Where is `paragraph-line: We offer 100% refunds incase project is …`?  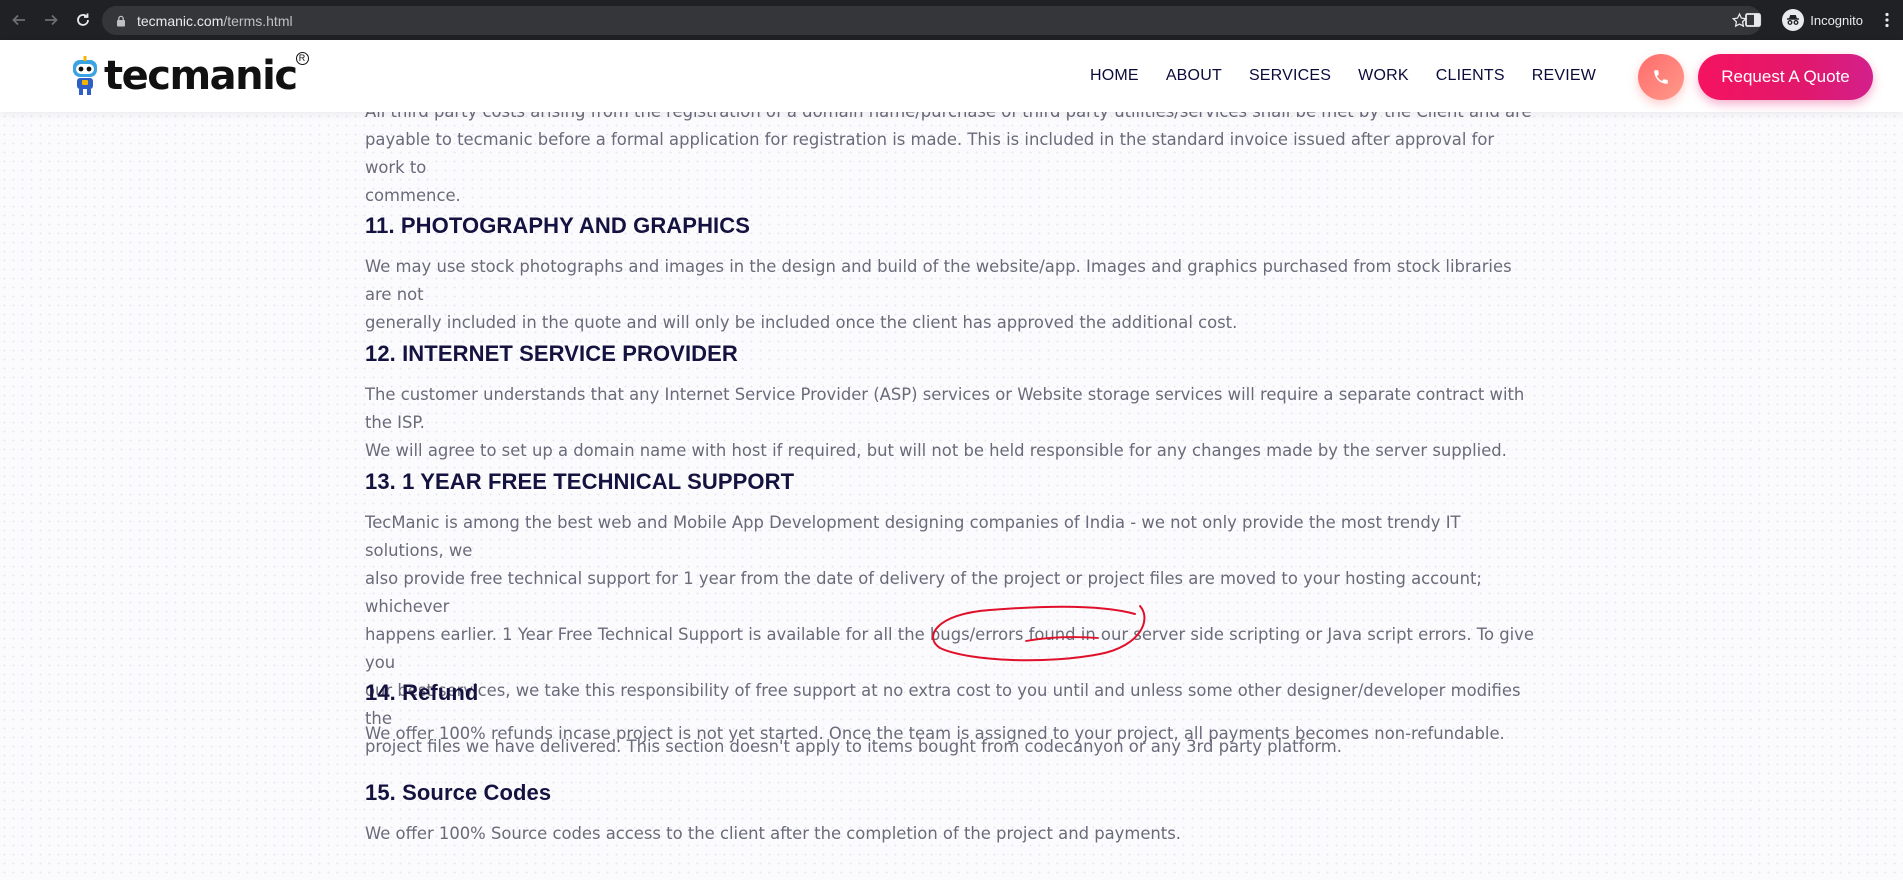 paragraph-line: We offer 100% refunds incase project is … is located at coordinates (935, 733).